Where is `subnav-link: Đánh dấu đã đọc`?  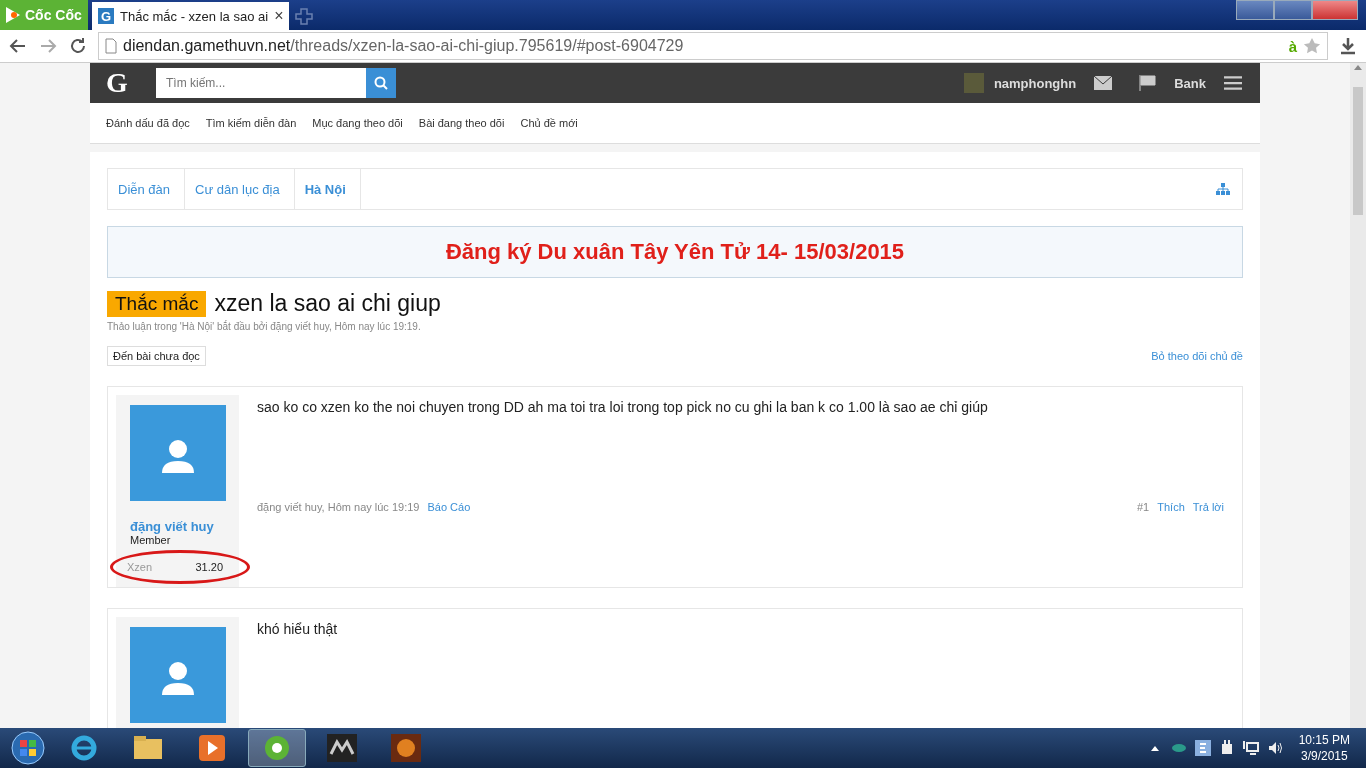
subnav-link: Đánh dấu đã đọc is located at coordinates (148, 123).